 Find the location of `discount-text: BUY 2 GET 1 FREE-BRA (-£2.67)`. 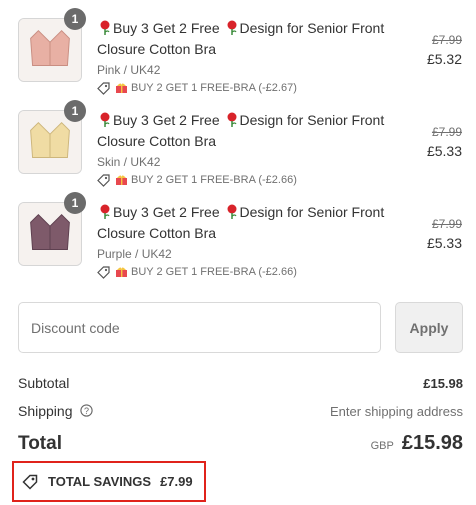

discount-text: BUY 2 GET 1 FREE-BRA (-£2.67) is located at coordinates (214, 88).